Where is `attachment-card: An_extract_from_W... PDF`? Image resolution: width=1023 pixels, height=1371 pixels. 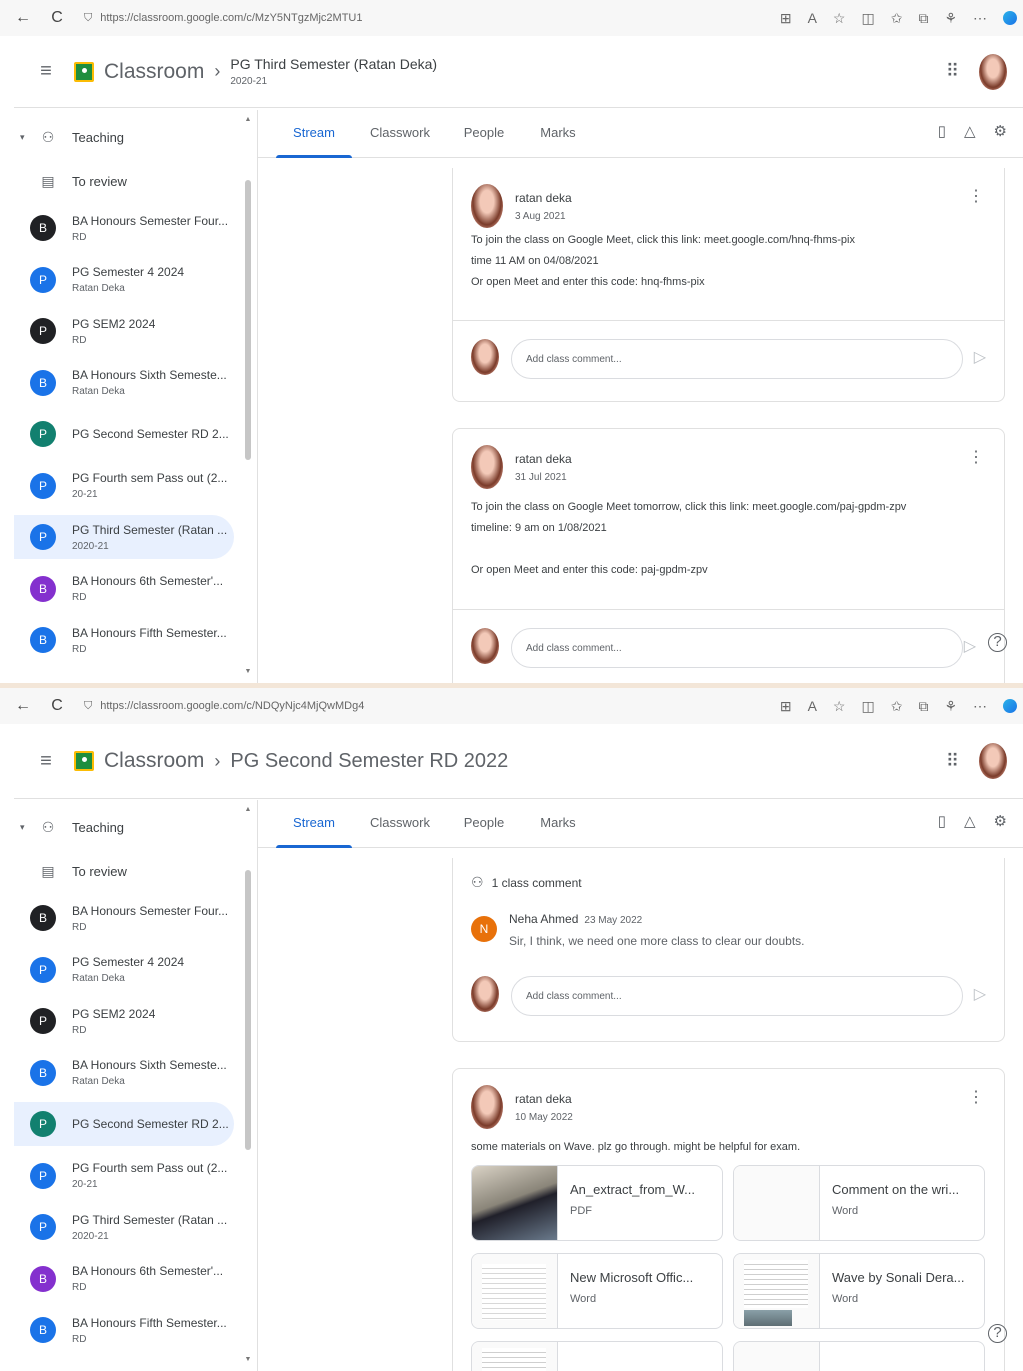
attachment-card: An_extract_from_W... PDF is located at coordinates (597, 1203).